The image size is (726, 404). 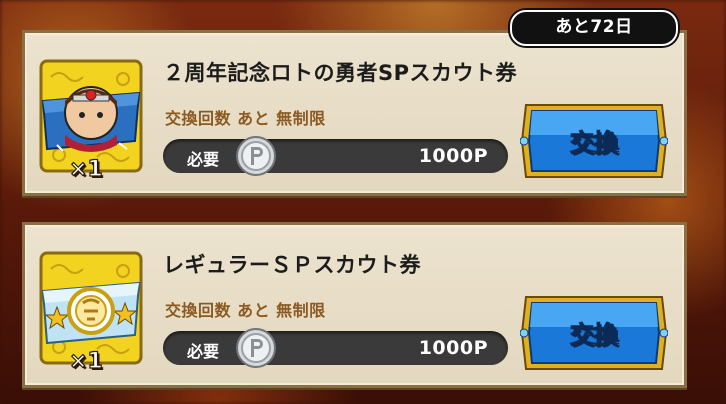 I want to click on item-title: レギュラーＳＰスカウト券, so click(x=292, y=265).